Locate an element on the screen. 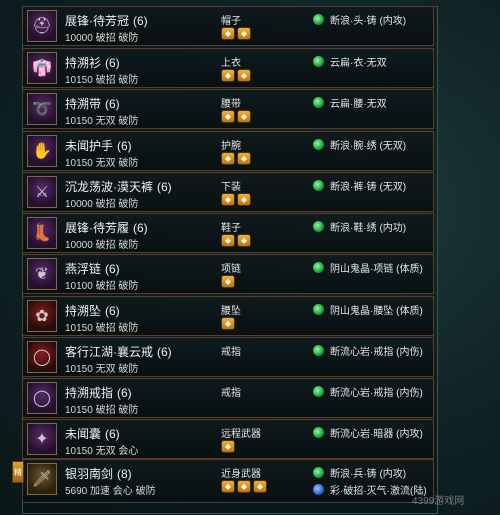 The width and height of the screenshot is (500, 515). item-name: 未闻囊 (6) is located at coordinates (92, 433).